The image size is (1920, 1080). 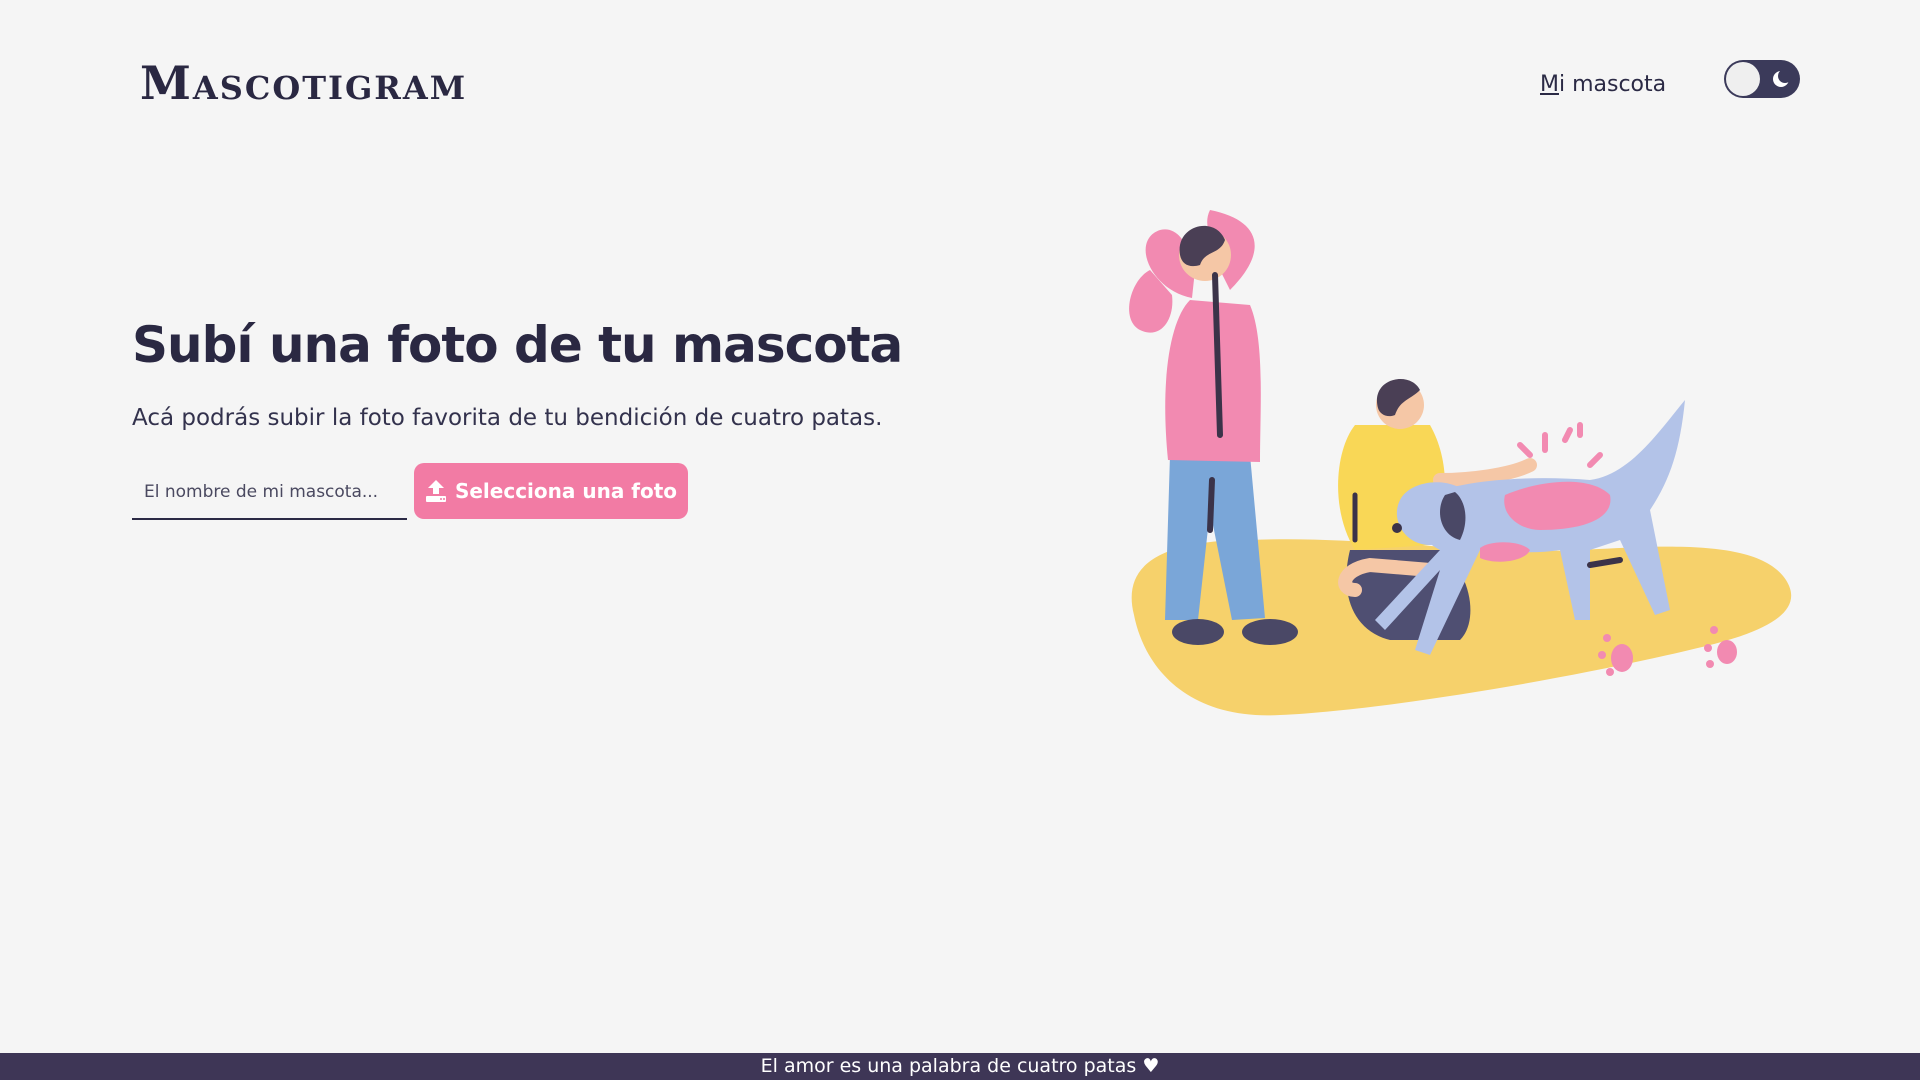 What do you see at coordinates (517, 345) in the screenshot?
I see `page-title: Subí una foto de tu mascota` at bounding box center [517, 345].